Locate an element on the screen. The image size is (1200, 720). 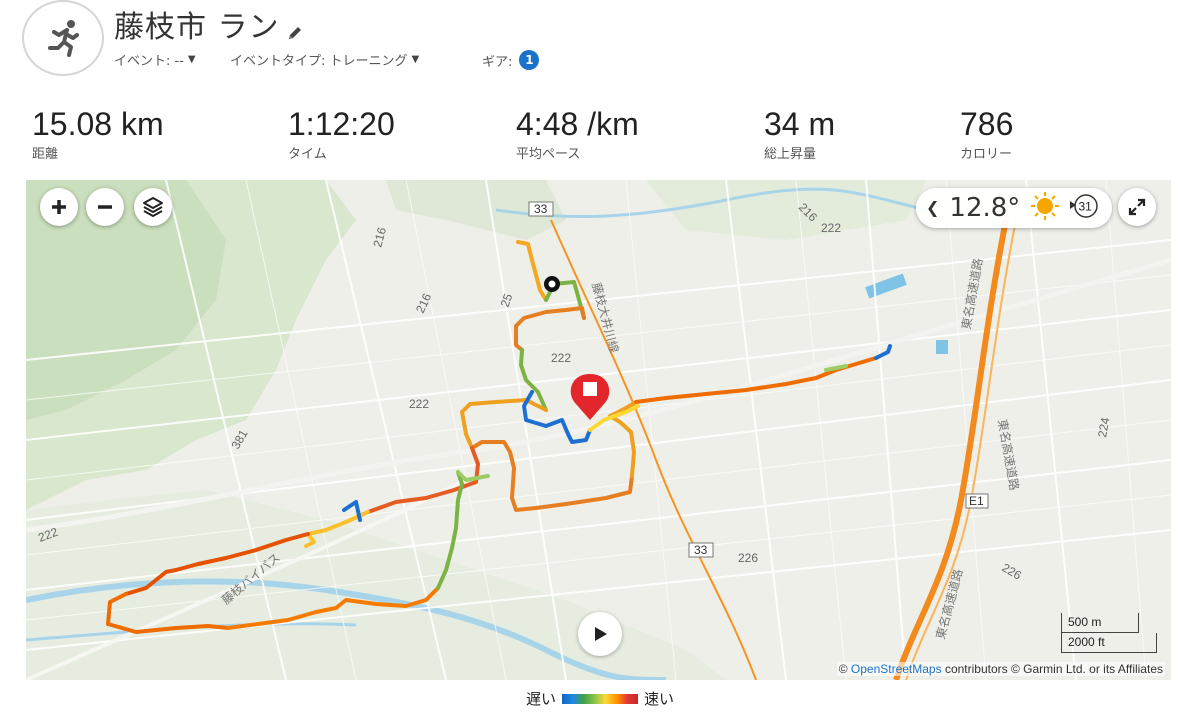
stat-label: 平均ペース is located at coordinates (548, 154).